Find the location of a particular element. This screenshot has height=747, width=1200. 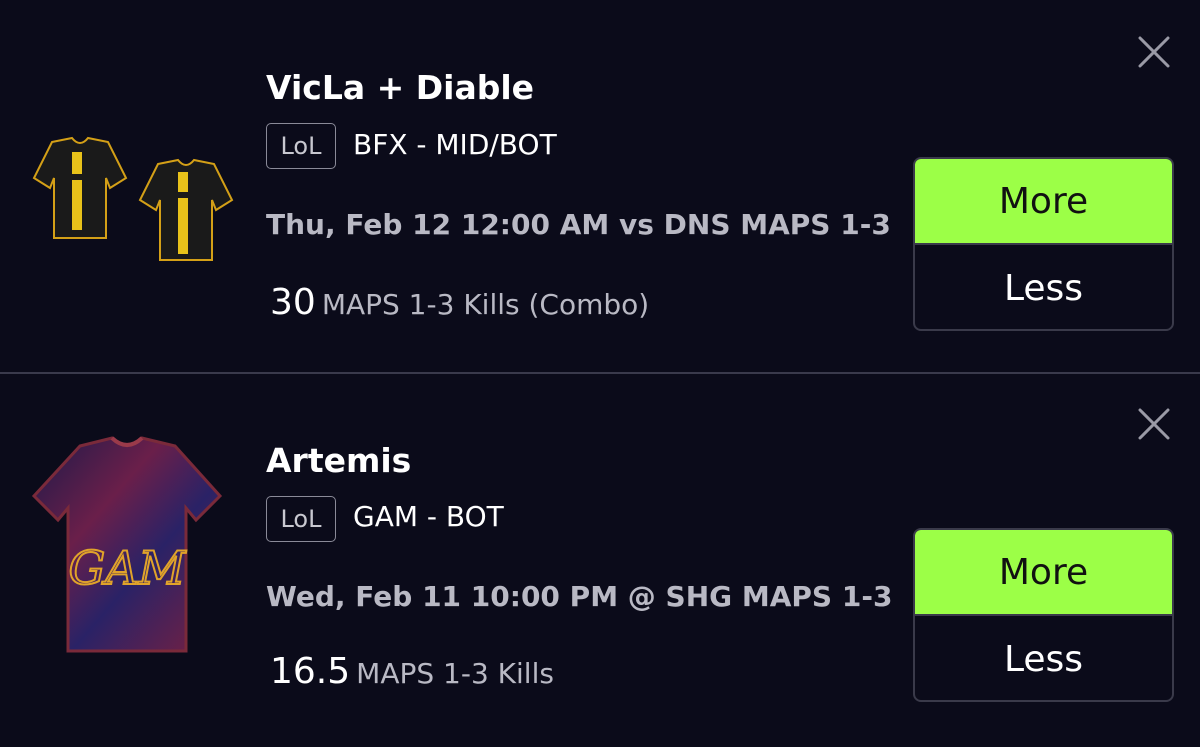

jersey-icon: GAM is located at coordinates (127, 544).